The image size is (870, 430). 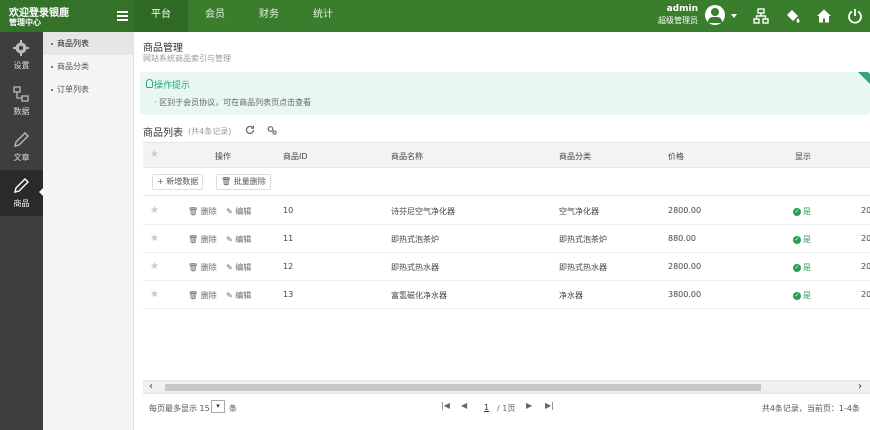 I want to click on add-data-button: + 新增数据, so click(x=178, y=182).